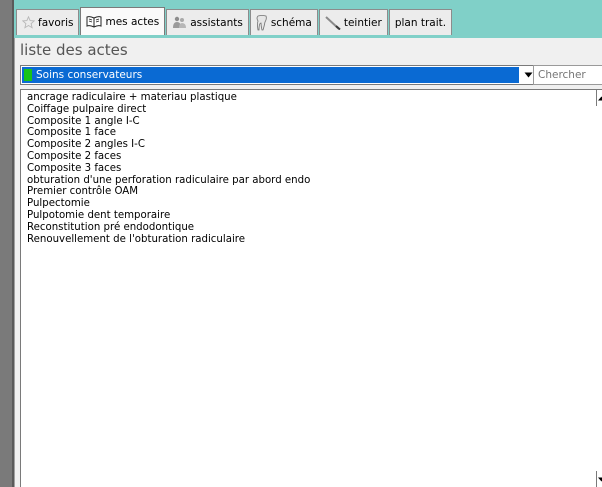 Image resolution: width=602 pixels, height=487 pixels. Describe the element at coordinates (168, 204) in the screenshot. I see `list-item: Pulpectomie` at that location.